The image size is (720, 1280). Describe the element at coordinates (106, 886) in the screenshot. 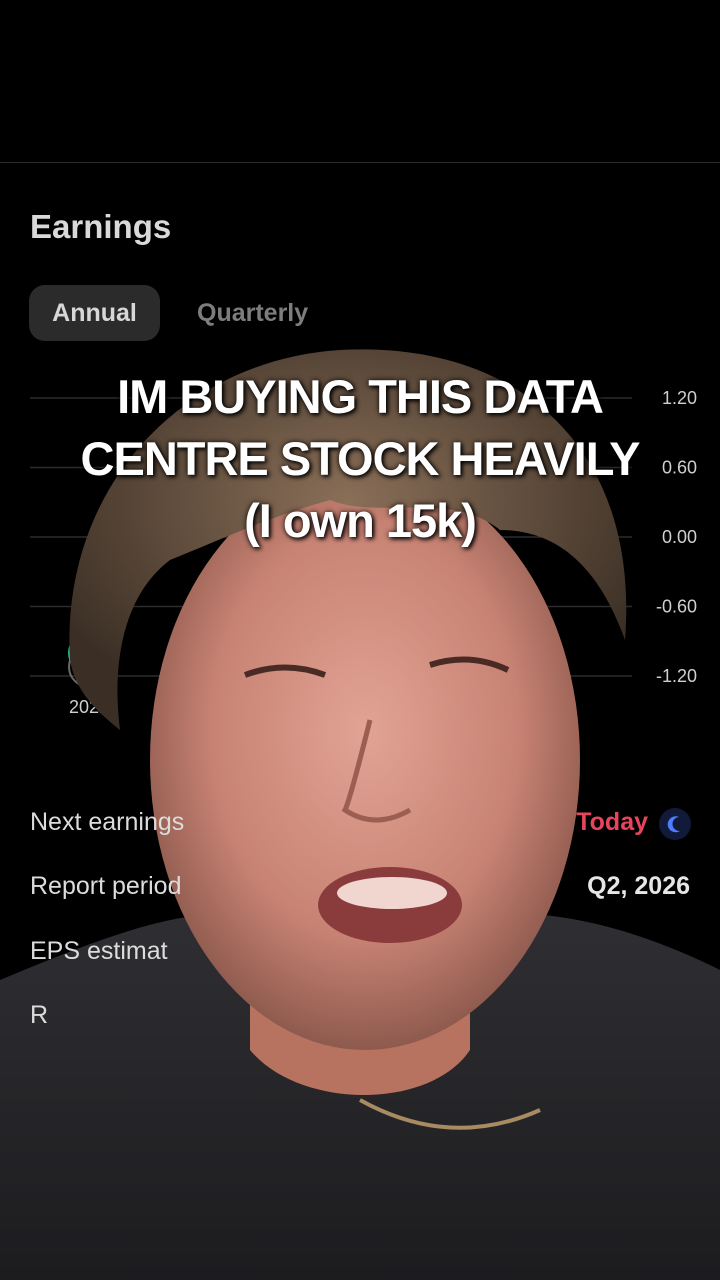

I see `report-period-label: Report period` at that location.